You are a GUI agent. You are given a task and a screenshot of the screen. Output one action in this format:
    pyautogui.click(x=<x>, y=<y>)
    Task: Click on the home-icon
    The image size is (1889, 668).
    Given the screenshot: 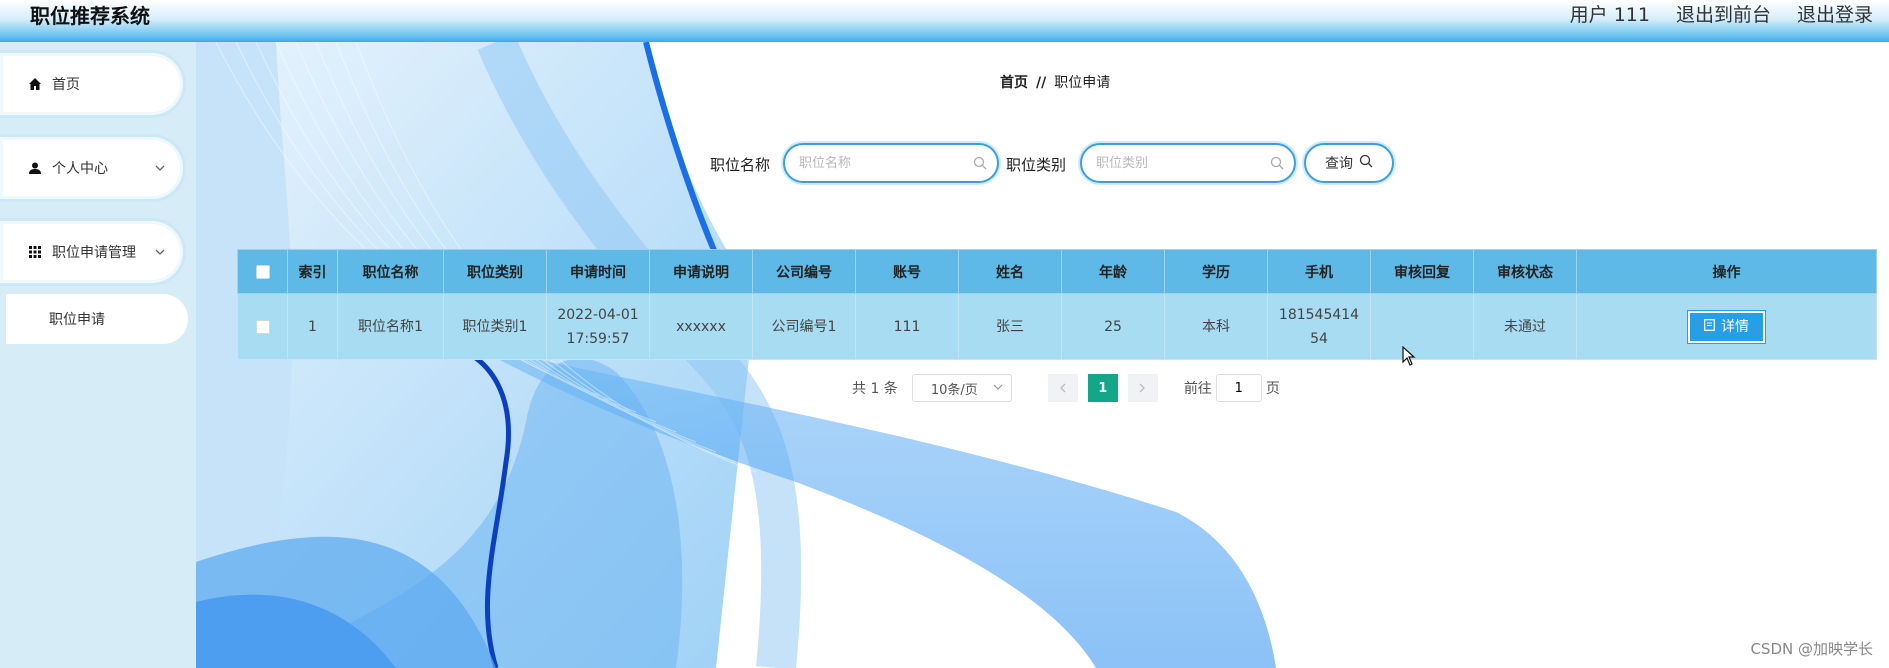 What is the action you would take?
    pyautogui.click(x=35, y=84)
    